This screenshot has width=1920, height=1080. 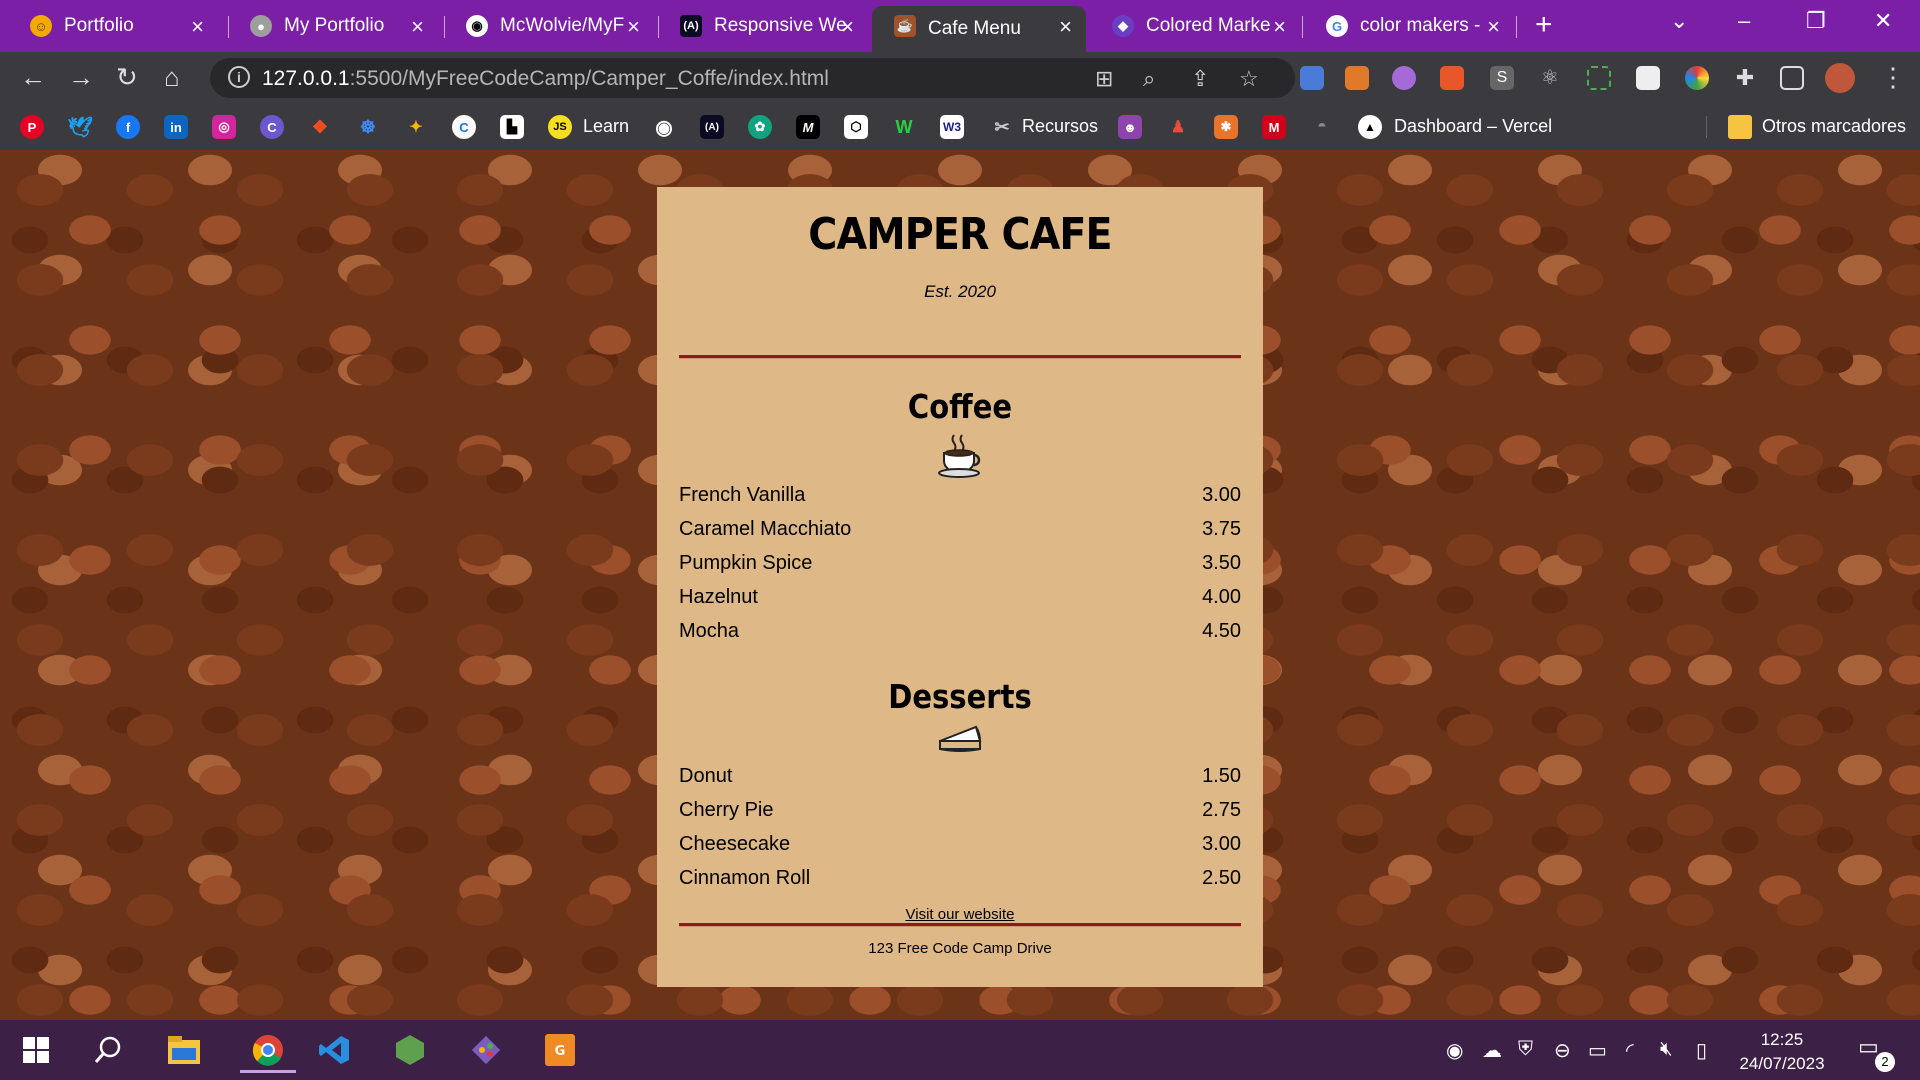 What do you see at coordinates (1840, 78) in the screenshot?
I see `profile-avatar` at bounding box center [1840, 78].